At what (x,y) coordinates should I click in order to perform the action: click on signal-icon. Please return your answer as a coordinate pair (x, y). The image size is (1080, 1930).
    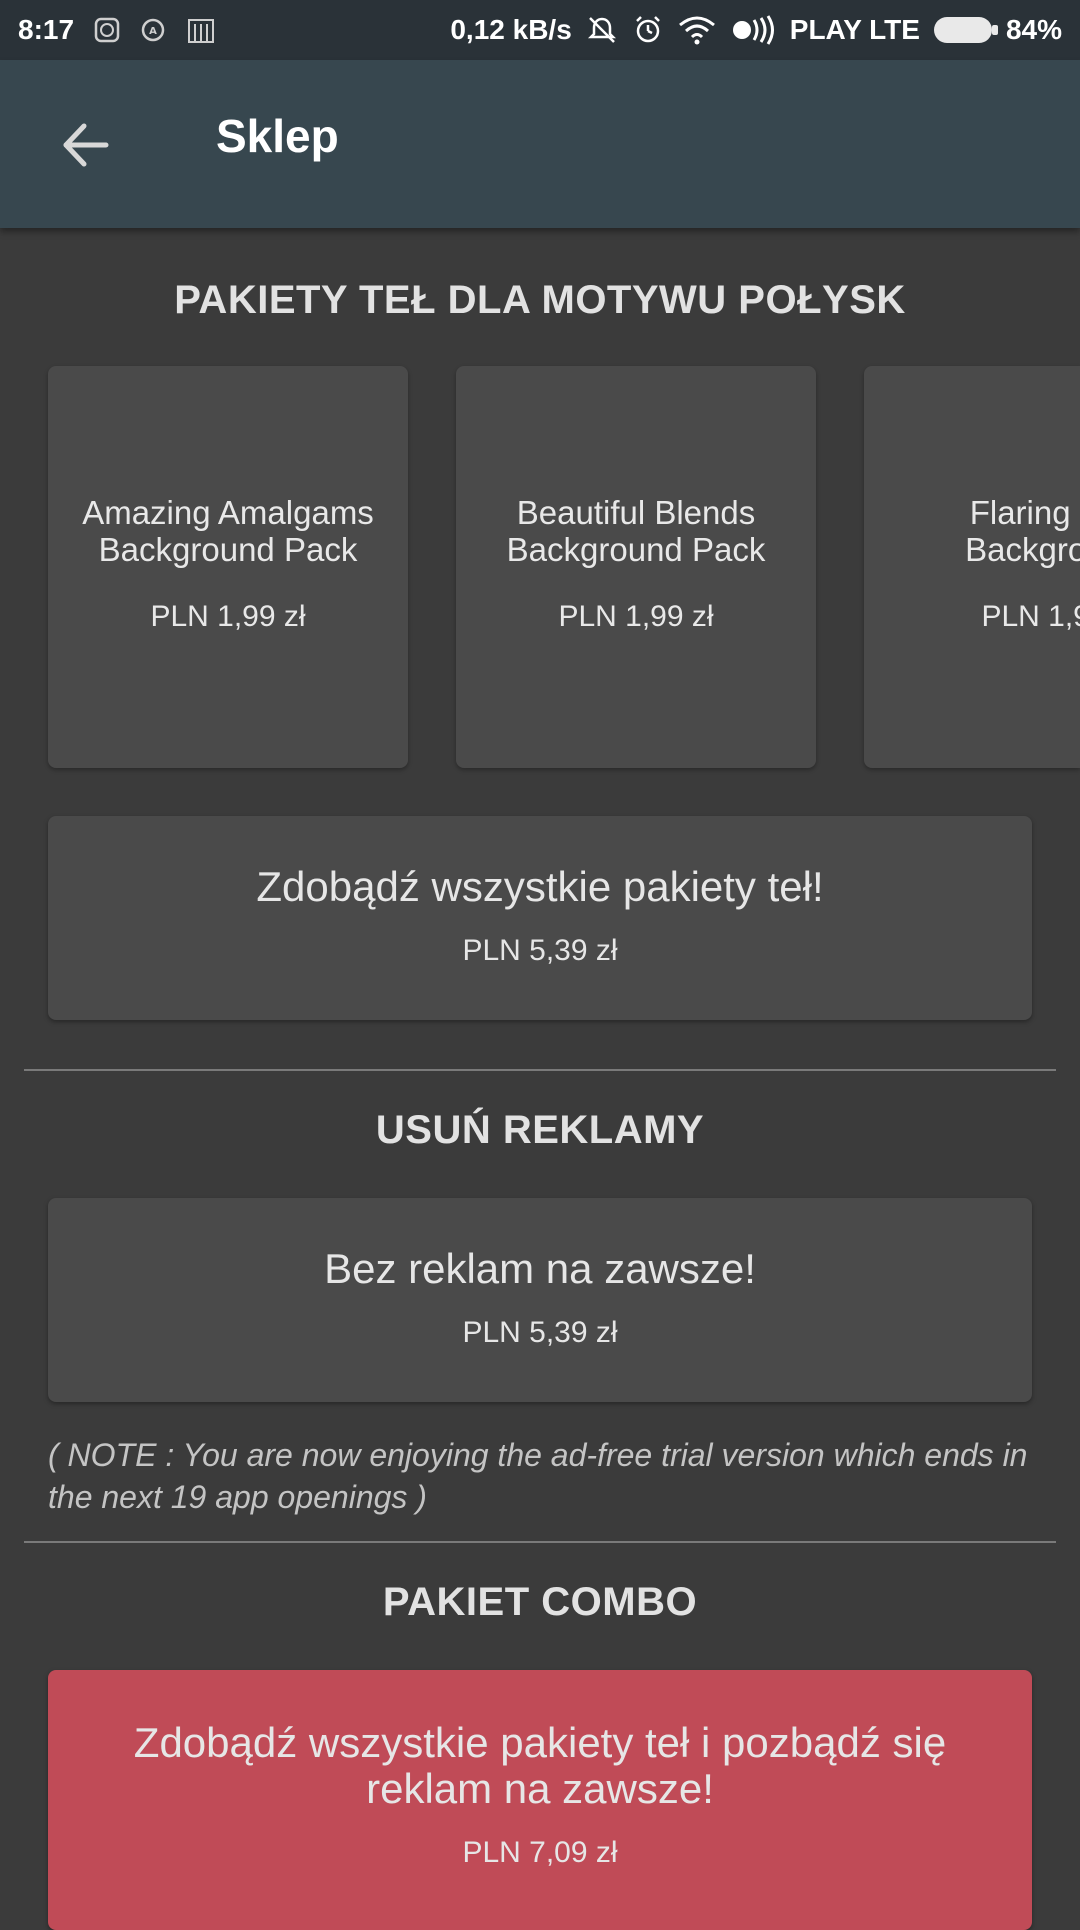
    Looking at the image, I should click on (753, 30).